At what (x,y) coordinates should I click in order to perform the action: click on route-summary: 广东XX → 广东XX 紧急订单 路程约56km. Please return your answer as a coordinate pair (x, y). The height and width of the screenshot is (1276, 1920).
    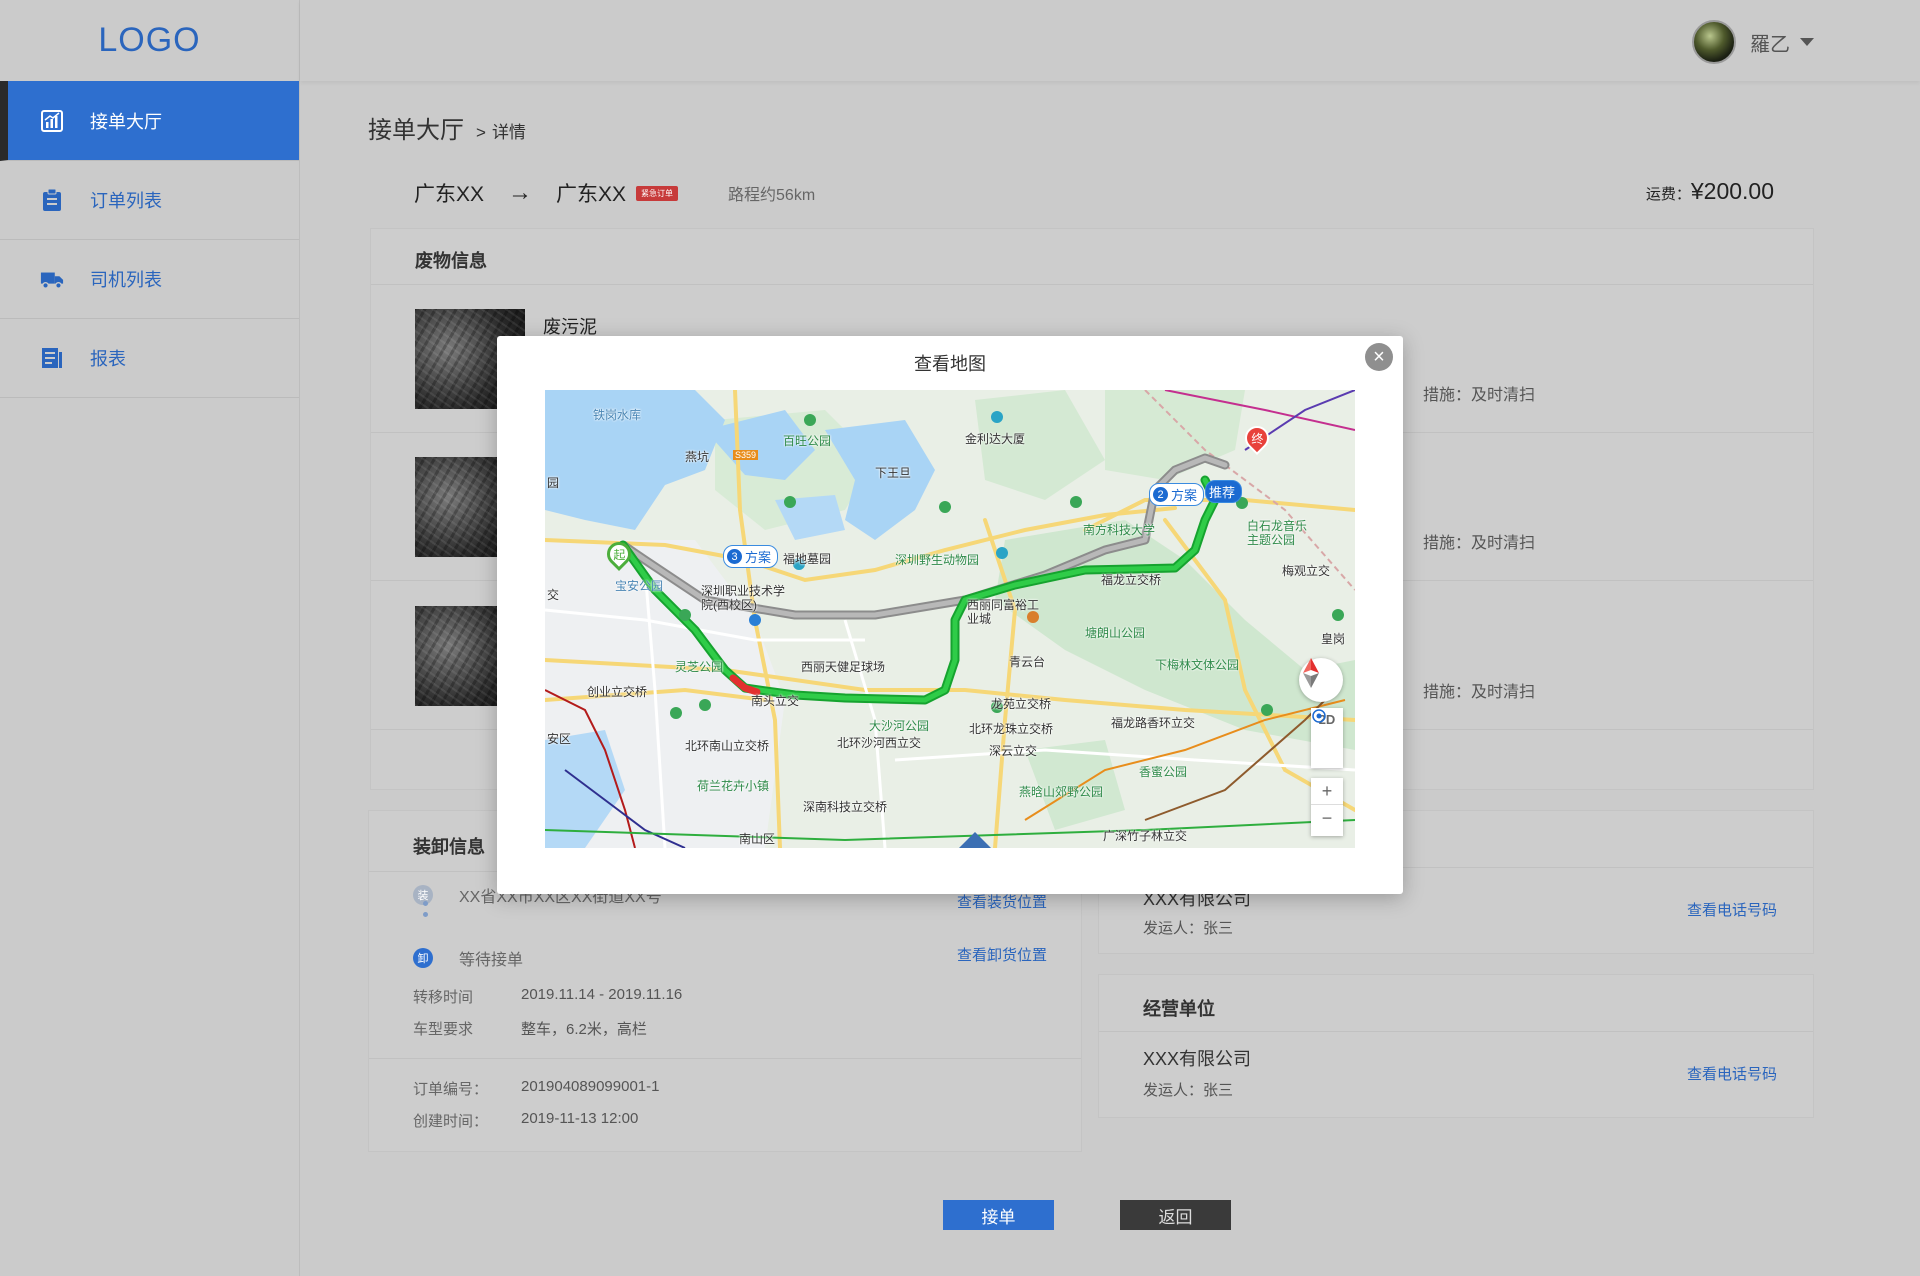
    Looking at the image, I should click on (614, 193).